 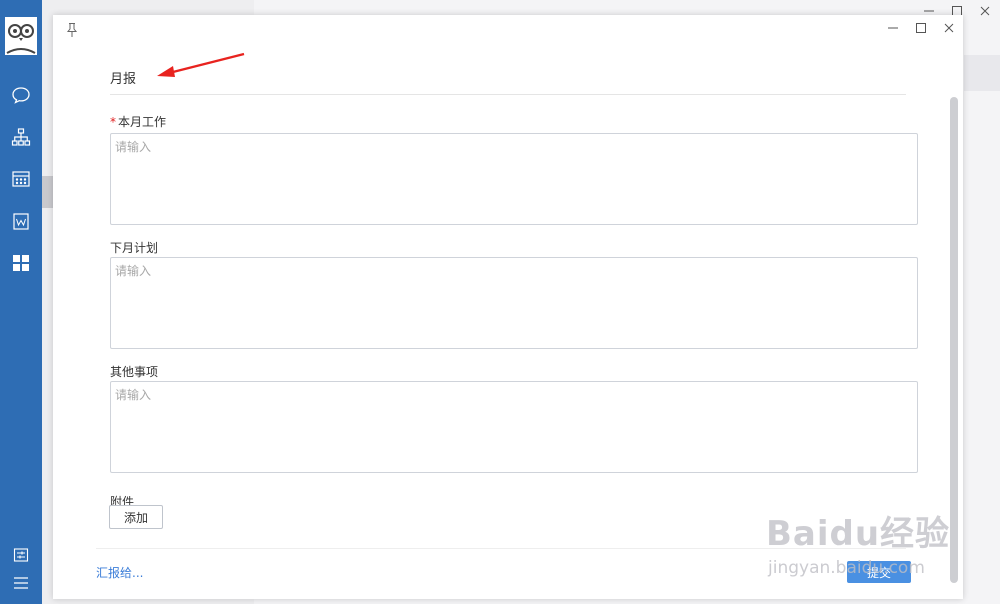 I want to click on list-selection-marker, so click(x=47, y=192).